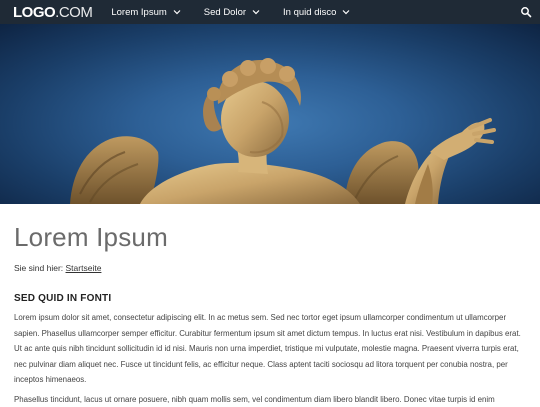  I want to click on site-logo: LOGO.COM, so click(52, 12).